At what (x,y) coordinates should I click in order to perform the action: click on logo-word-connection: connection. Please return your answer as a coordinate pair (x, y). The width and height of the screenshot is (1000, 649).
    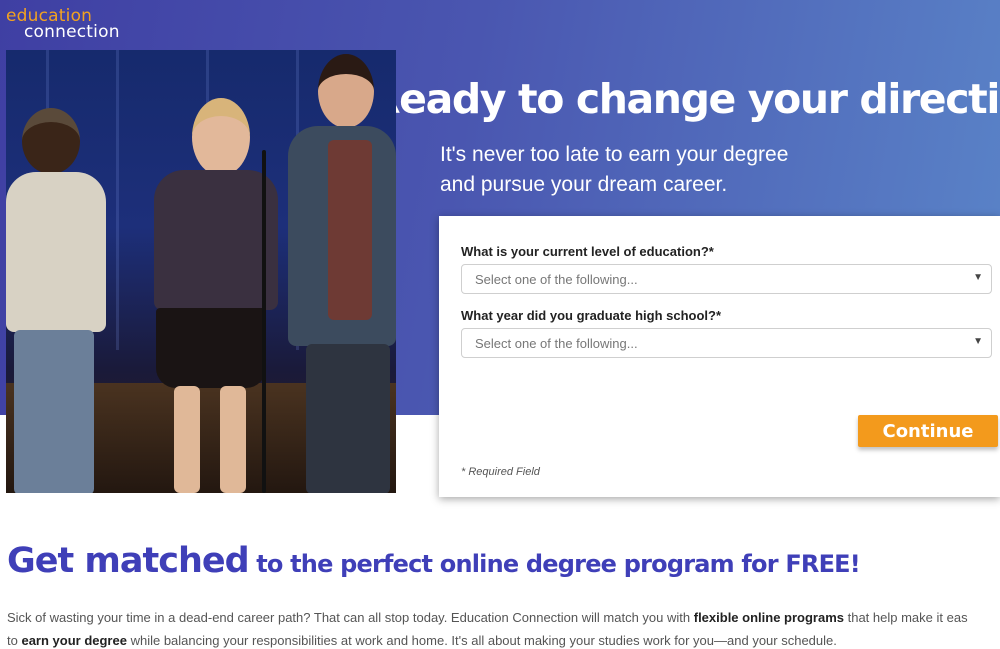
    Looking at the image, I should click on (72, 32).